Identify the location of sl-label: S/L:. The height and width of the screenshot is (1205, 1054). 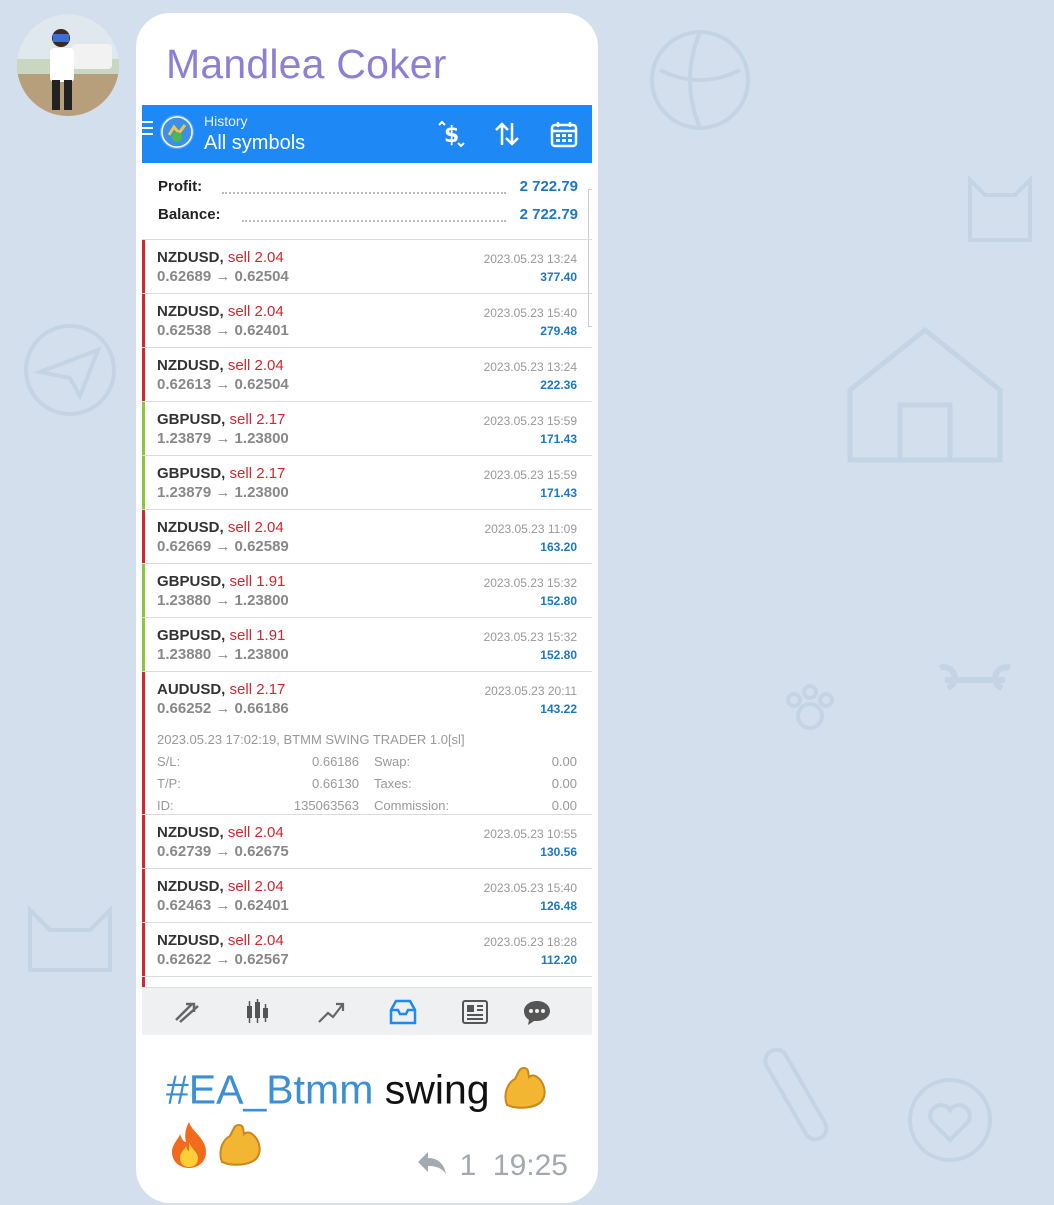
(169, 761).